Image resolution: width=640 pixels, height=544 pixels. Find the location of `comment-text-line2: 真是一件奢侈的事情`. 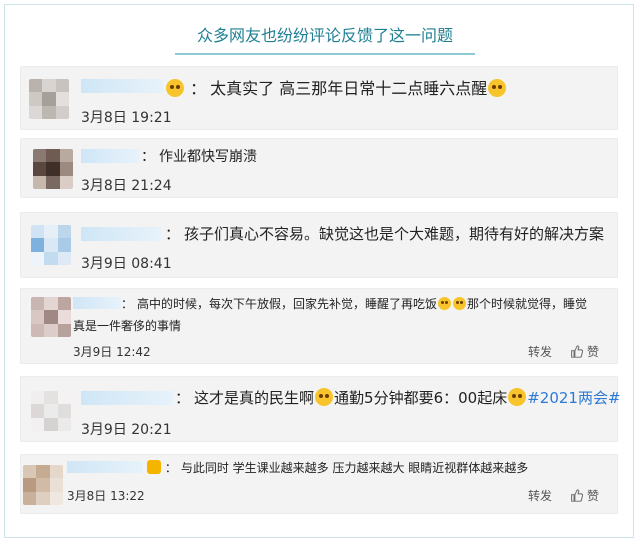

comment-text-line2: 真是一件奢侈的事情 is located at coordinates (127, 326).